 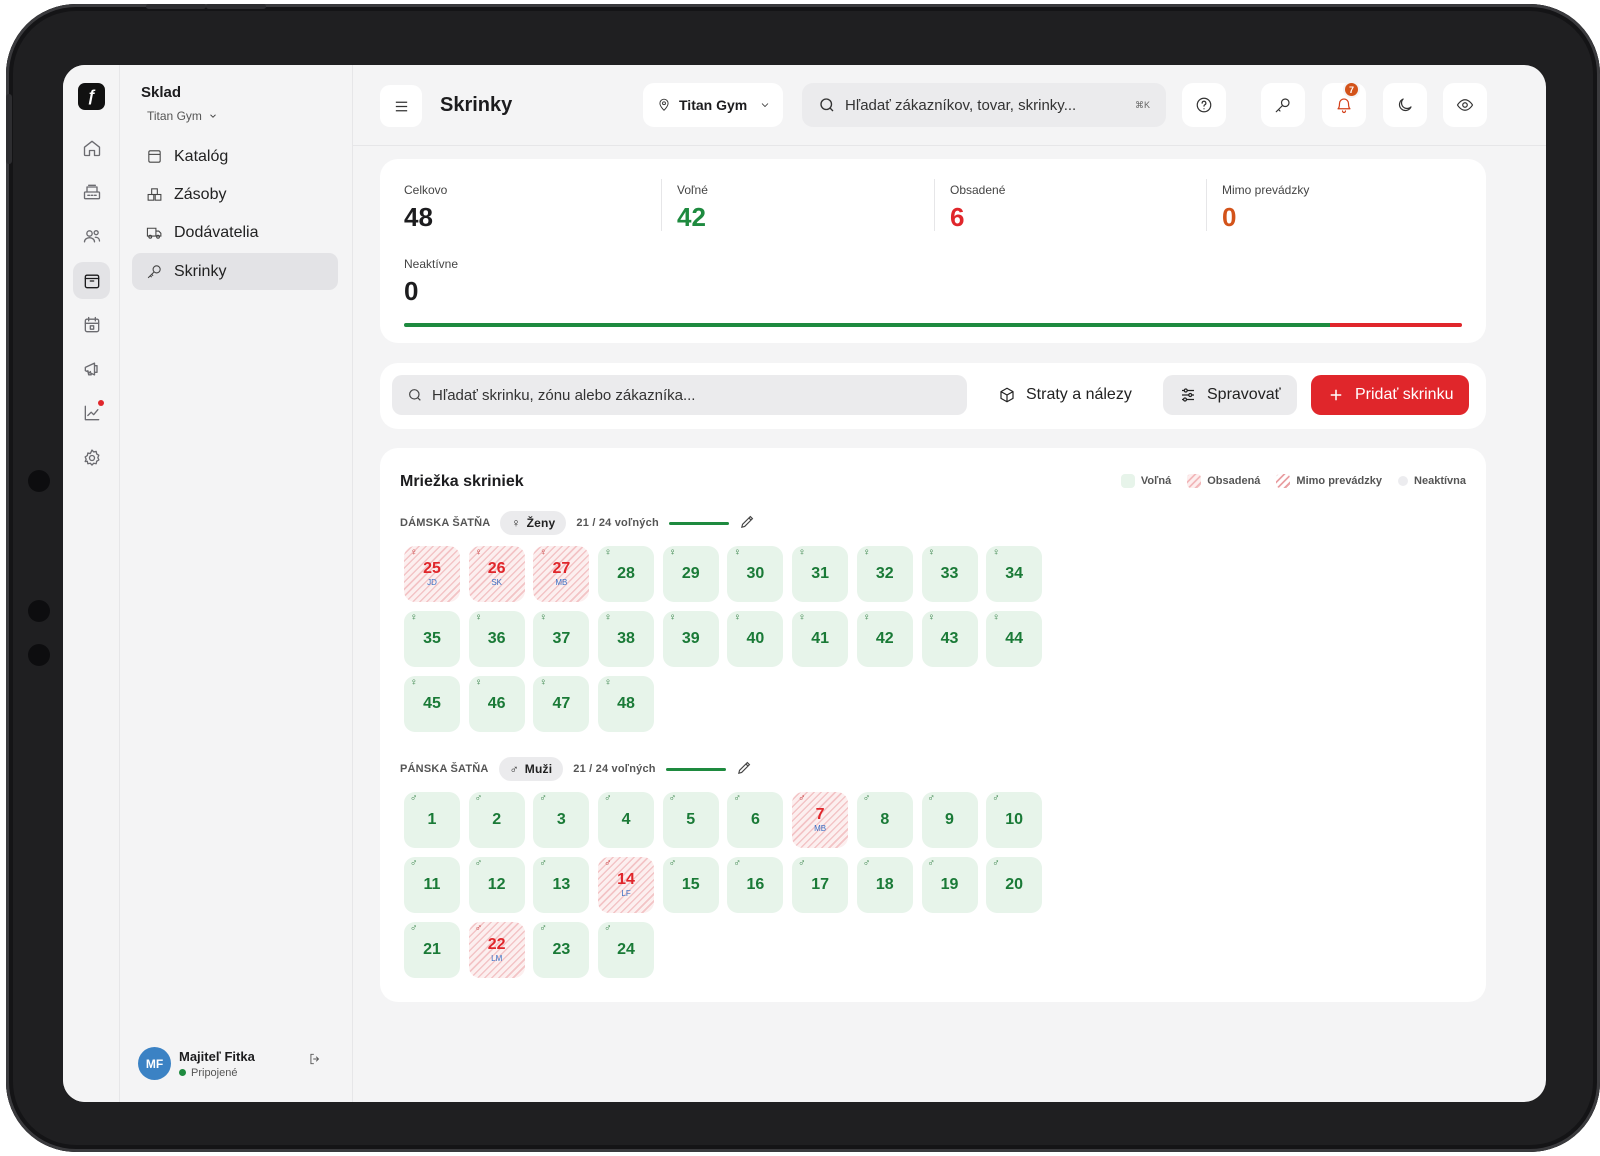 What do you see at coordinates (235, 271) in the screenshot?
I see `sidebar-item-lockers: Skrinky` at bounding box center [235, 271].